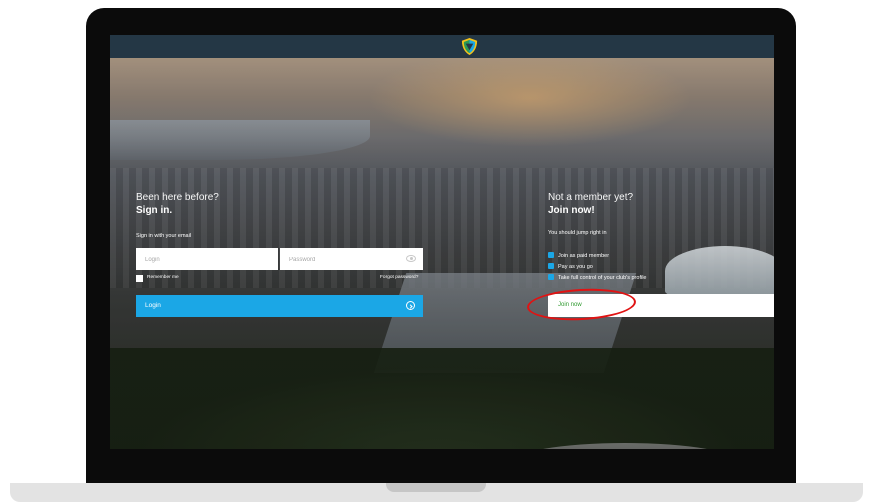 This screenshot has width=873, height=502. I want to click on join-heading: Join now!, so click(571, 210).